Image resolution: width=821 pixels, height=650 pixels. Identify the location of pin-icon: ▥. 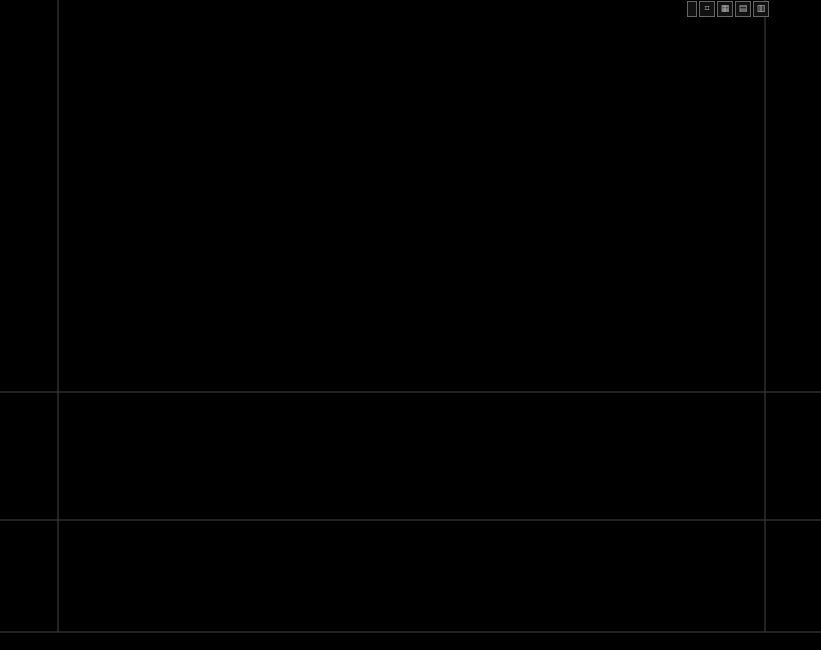
(761, 9).